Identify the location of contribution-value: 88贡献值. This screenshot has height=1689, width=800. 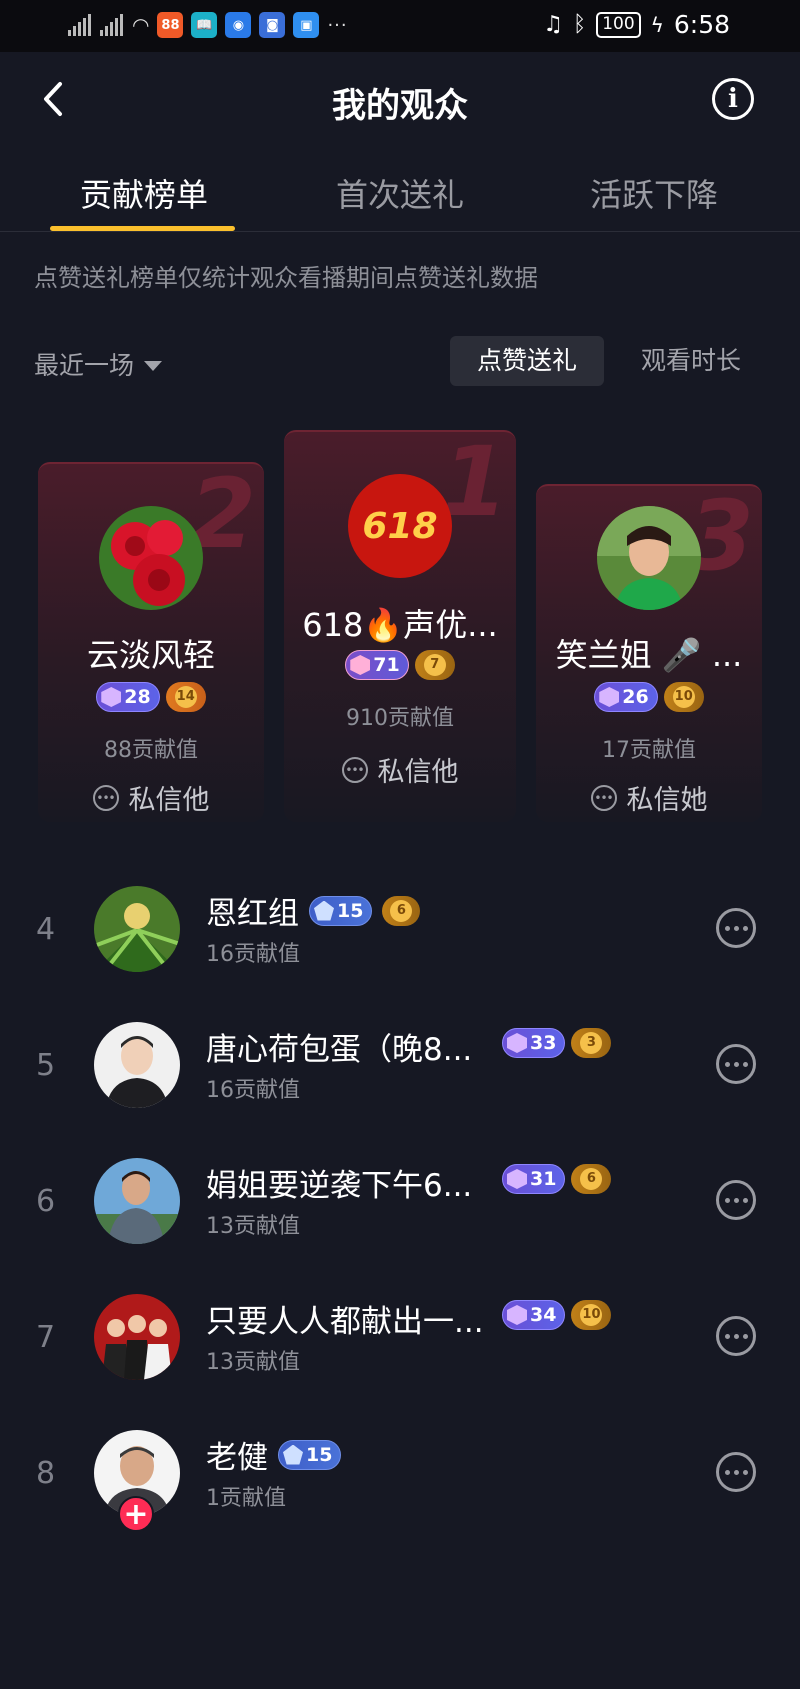
(151, 750).